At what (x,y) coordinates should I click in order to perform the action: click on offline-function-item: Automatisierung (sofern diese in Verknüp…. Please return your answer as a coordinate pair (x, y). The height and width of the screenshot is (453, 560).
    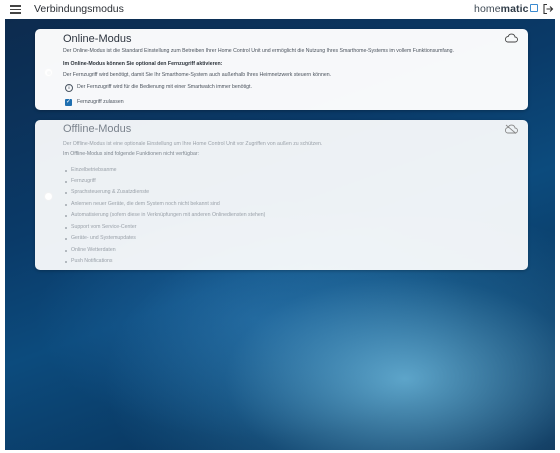
    Looking at the image, I should click on (168, 215).